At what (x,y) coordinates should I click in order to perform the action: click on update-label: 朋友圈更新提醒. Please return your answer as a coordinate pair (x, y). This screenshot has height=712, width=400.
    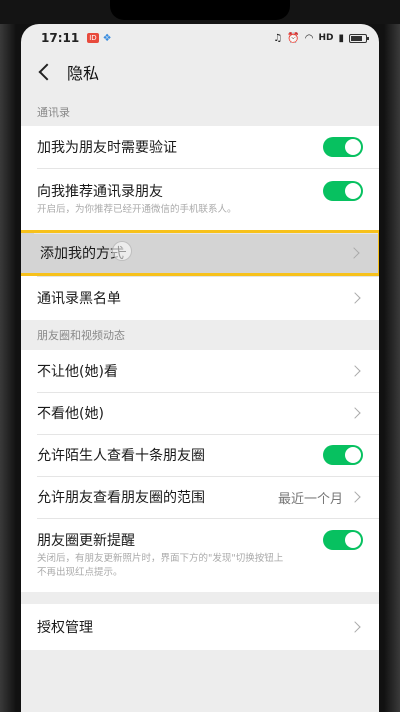
    Looking at the image, I should click on (86, 541).